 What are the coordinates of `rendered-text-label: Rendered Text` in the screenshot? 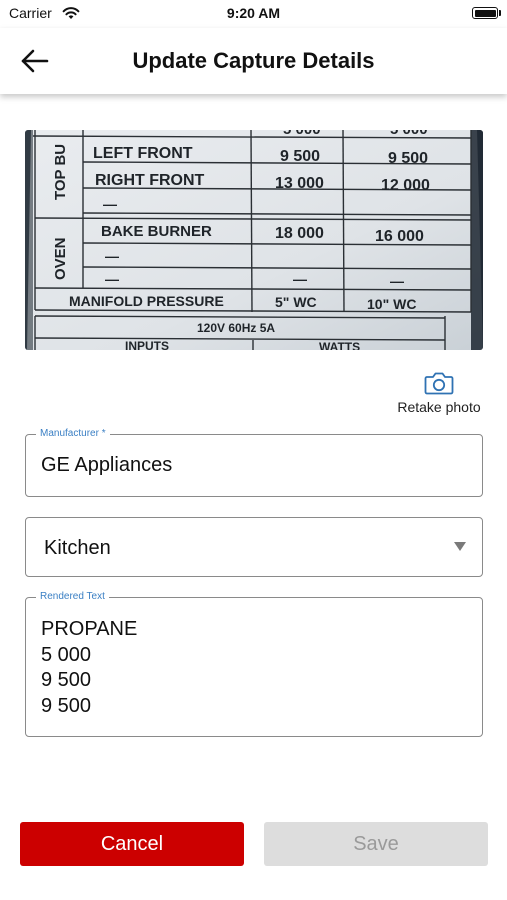 It's located at (72, 597).